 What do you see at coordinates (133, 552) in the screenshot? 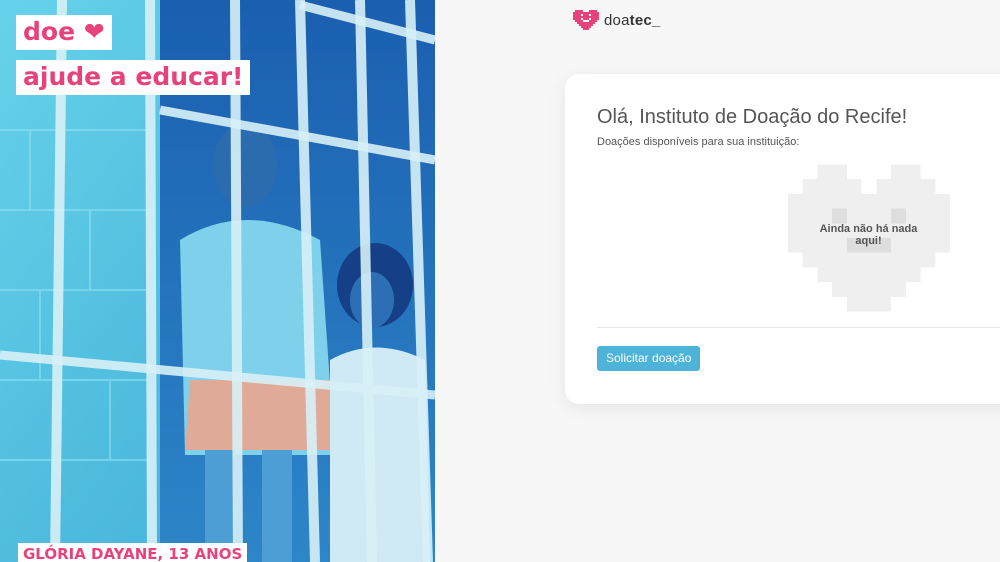
I see `photo-caption: GLÓRIA DAYANE, 13 ANOS` at bounding box center [133, 552].